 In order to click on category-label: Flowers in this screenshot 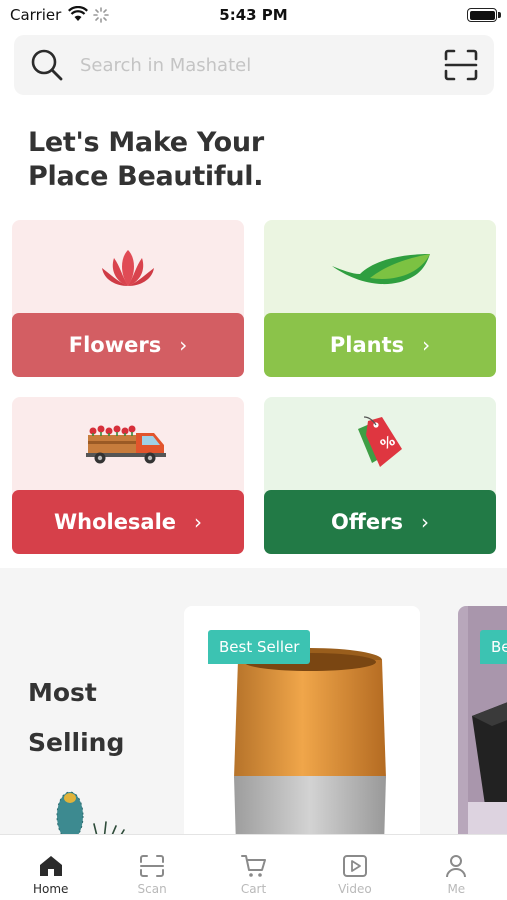, I will do `click(115, 345)`.